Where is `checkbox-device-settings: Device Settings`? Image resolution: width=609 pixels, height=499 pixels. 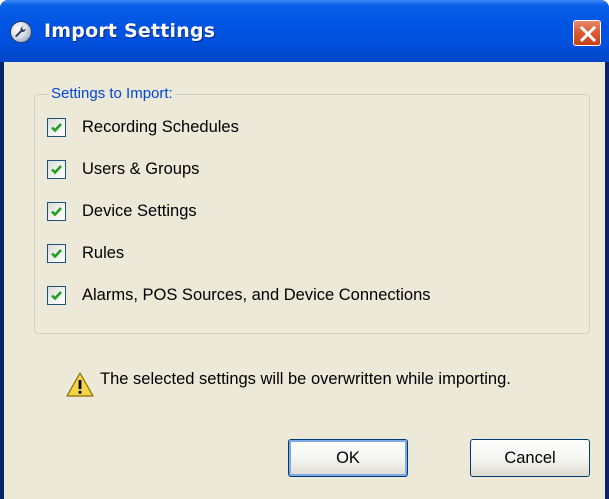
checkbox-device-settings: Device Settings is located at coordinates (122, 211).